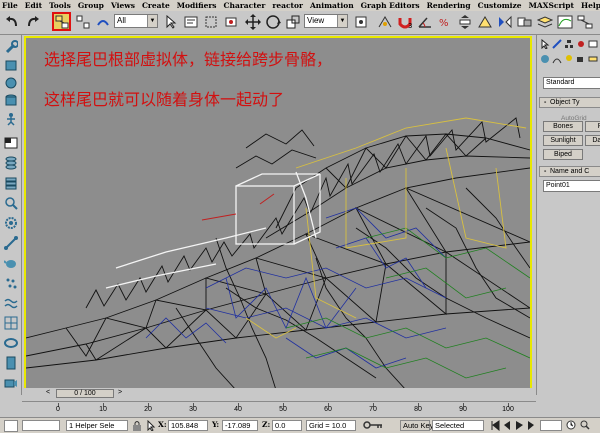 The image size is (600, 433). I want to click on y-coordinate-input: -17.089, so click(240, 425).